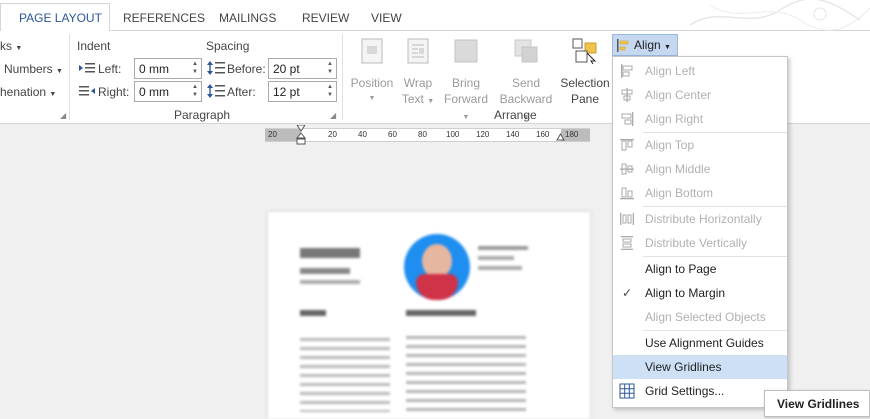  What do you see at coordinates (700, 343) in the screenshot?
I see `menu-item-use-alignment-guides: Use Alignment Guides` at bounding box center [700, 343].